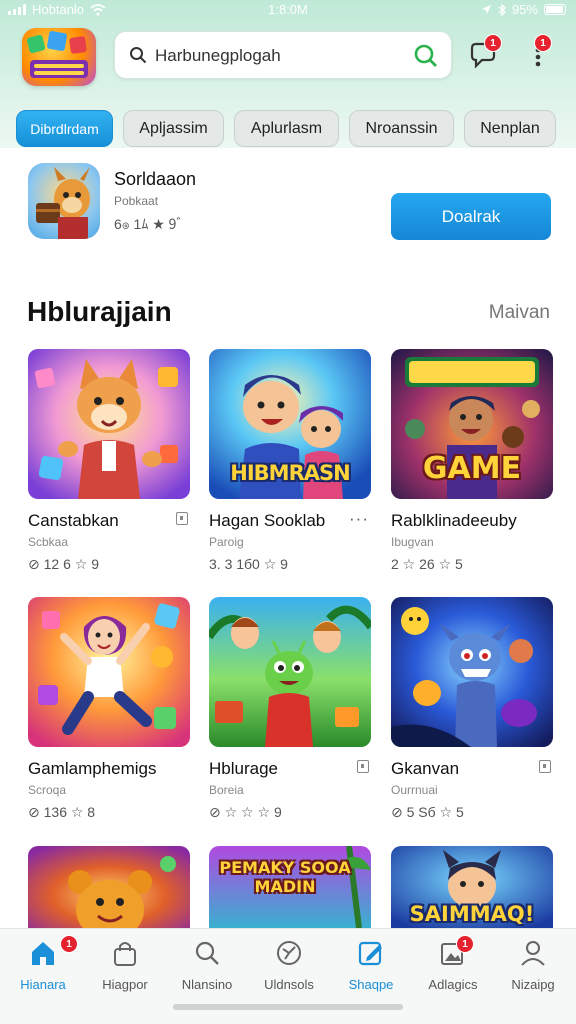 This screenshot has height=1024, width=576. What do you see at coordinates (472, 672) in the screenshot?
I see `game-thumbnail-monster` at bounding box center [472, 672].